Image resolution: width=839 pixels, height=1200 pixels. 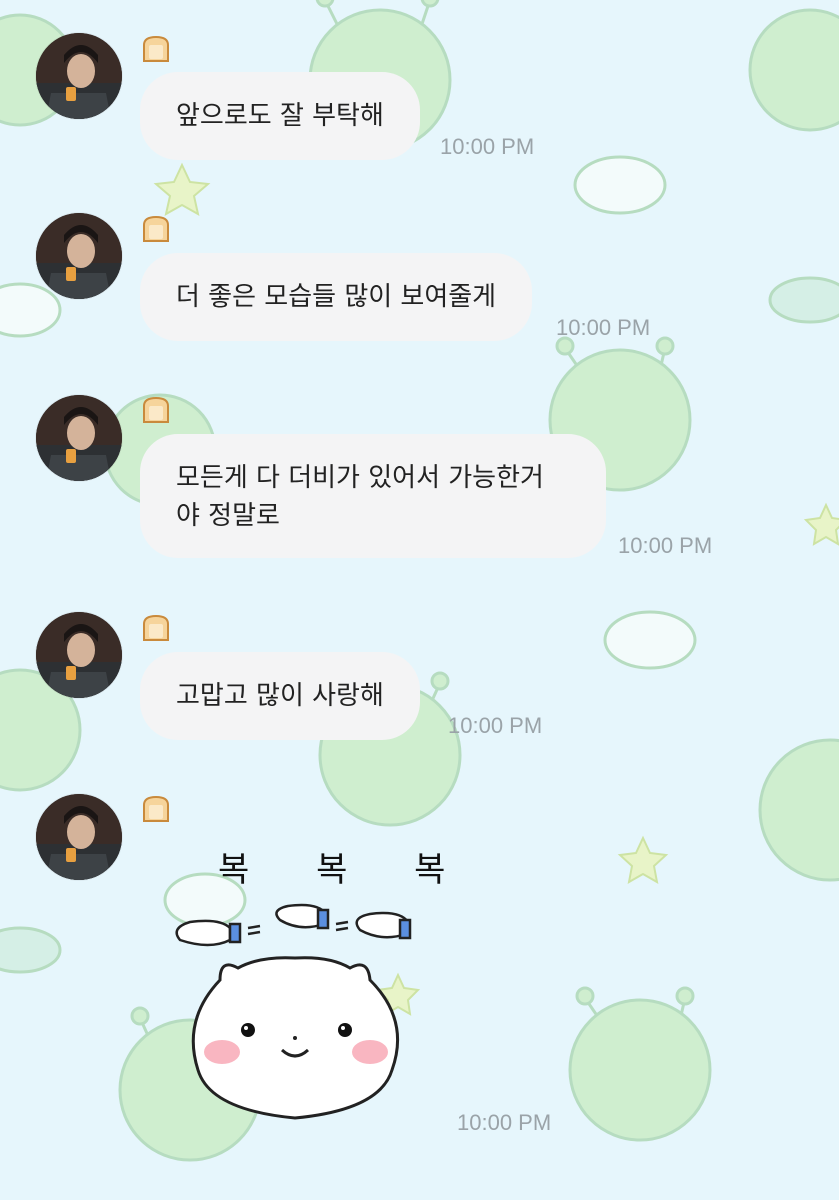 I want to click on message-bubble: 더 좋은 모습들 많이 보여줄게, so click(x=336, y=297).